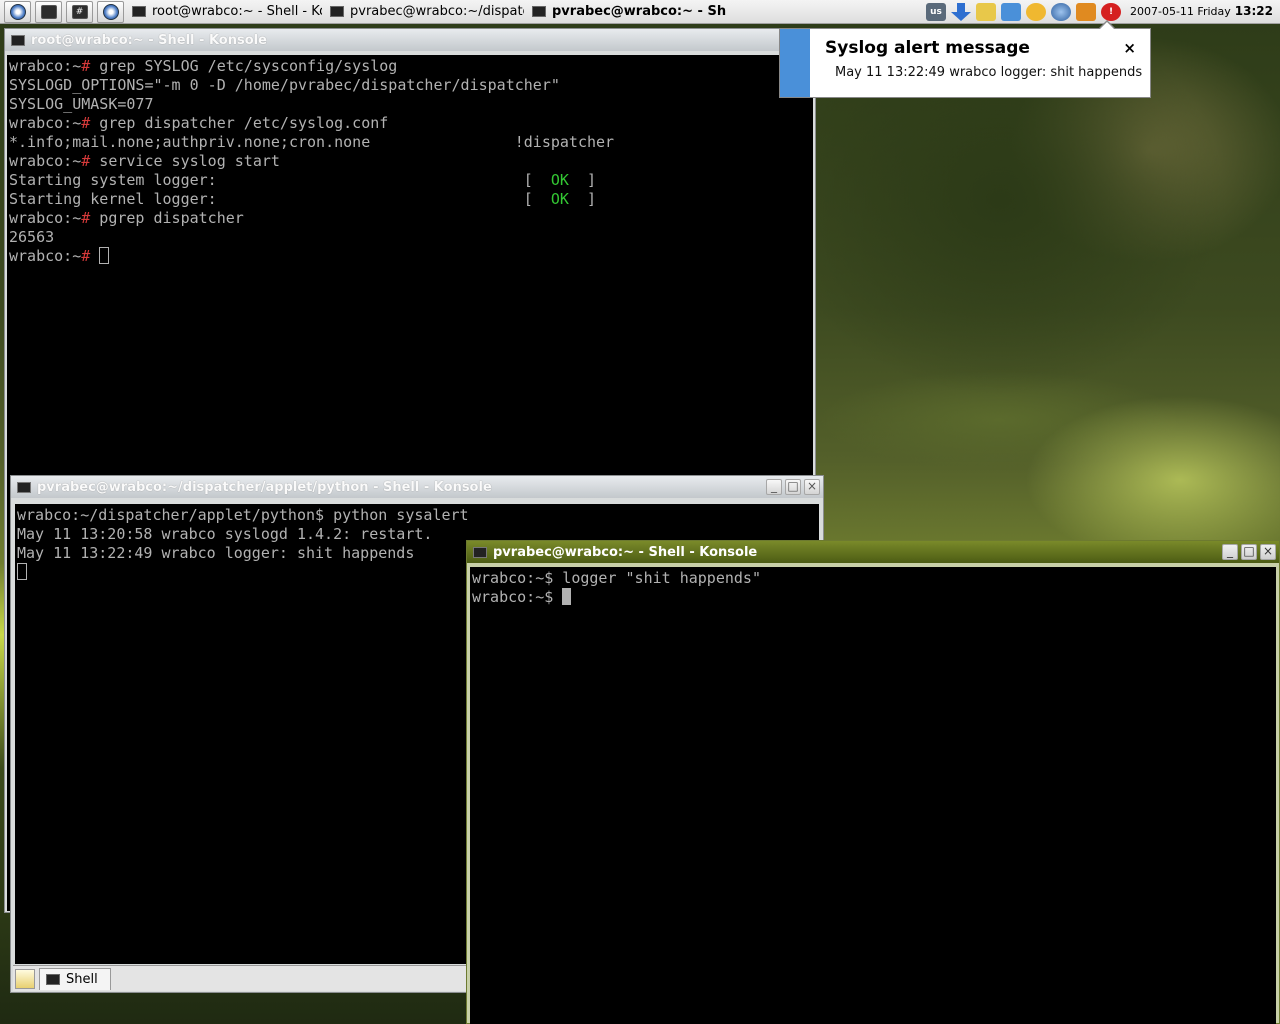 The width and height of the screenshot is (1280, 1024). Describe the element at coordinates (280, 199) in the screenshot. I see `line-text: Starting kernel logger: [` at that location.